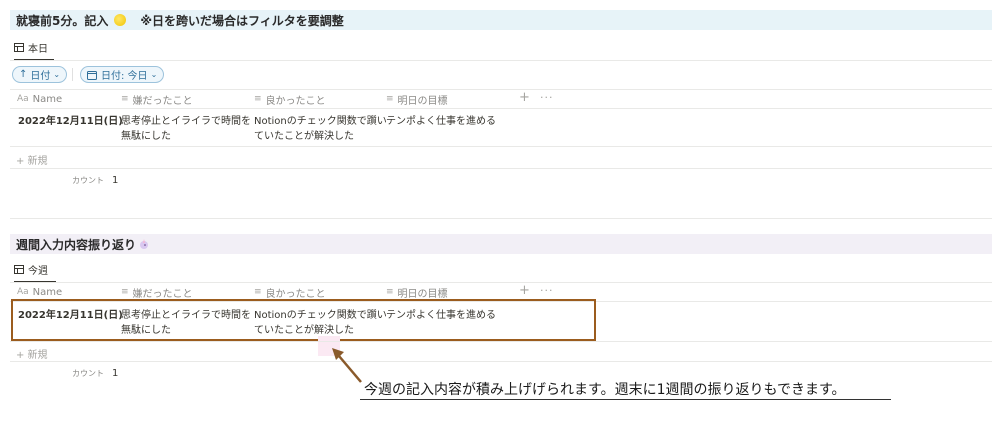  Describe the element at coordinates (625, 399) in the screenshot. I see `caption-underline` at that location.